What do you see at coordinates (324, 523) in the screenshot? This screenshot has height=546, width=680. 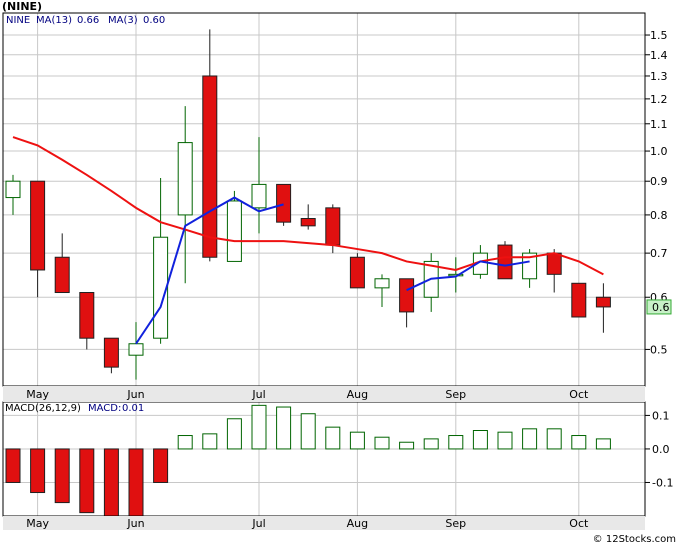 I see `macd-month-band` at bounding box center [324, 523].